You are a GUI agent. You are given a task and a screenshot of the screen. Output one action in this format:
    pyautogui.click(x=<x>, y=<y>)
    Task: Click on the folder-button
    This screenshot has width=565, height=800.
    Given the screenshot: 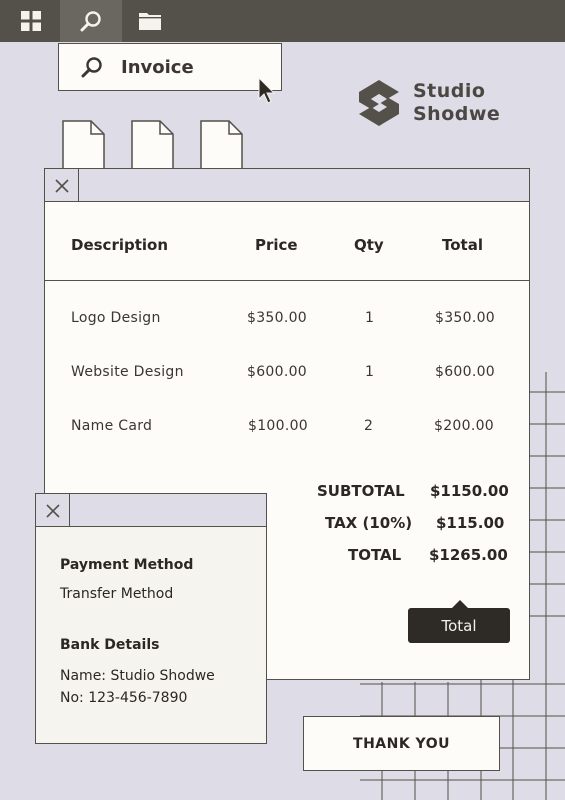 What is the action you would take?
    pyautogui.click(x=150, y=21)
    